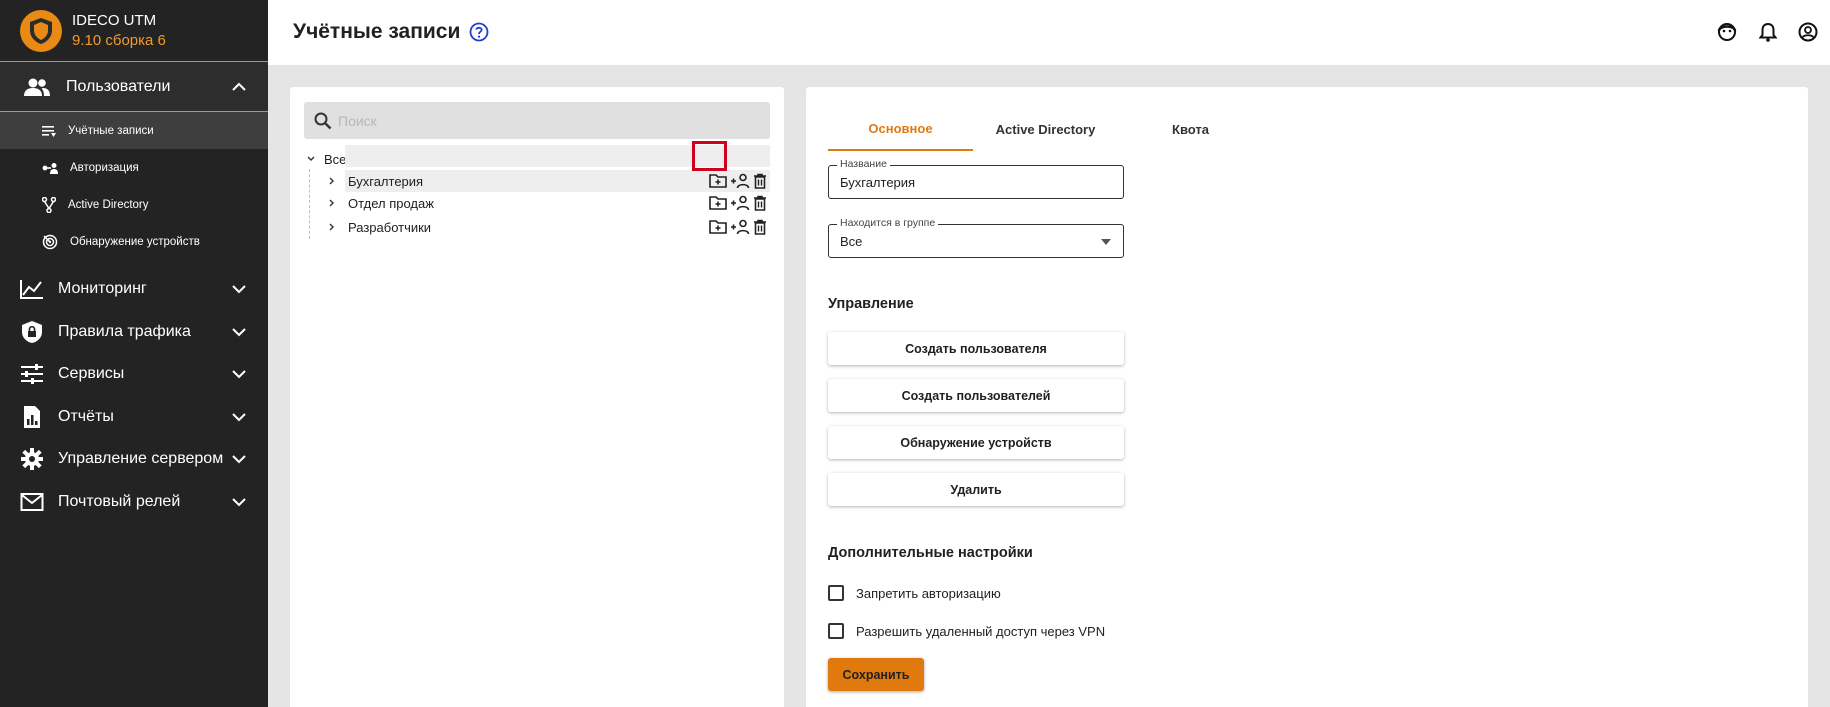 The image size is (1830, 707). I want to click on save-button: Сохранить, so click(876, 674).